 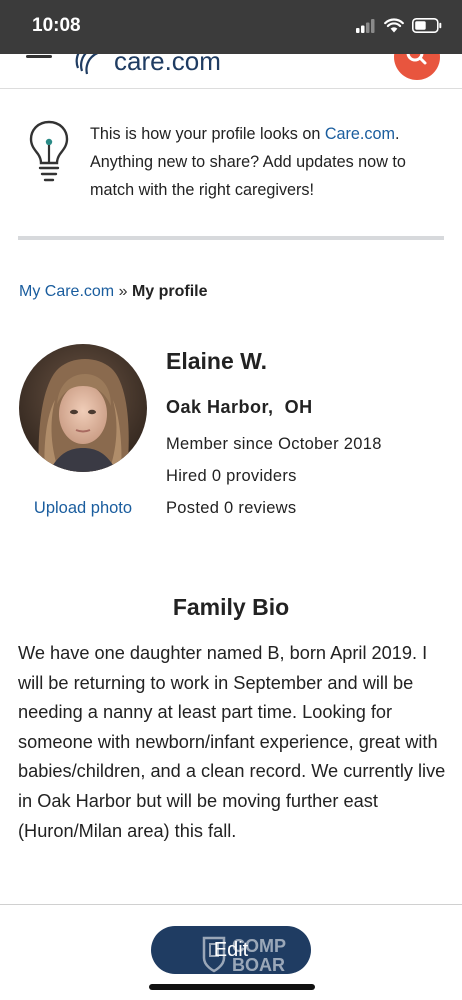 I want to click on tip-text-start: This is how your profile looks on, so click(x=207, y=134).